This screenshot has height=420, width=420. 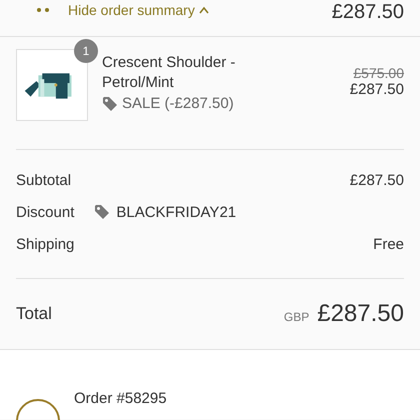 What do you see at coordinates (178, 103) in the screenshot?
I see `discount-label: SALE (-£287.50)` at bounding box center [178, 103].